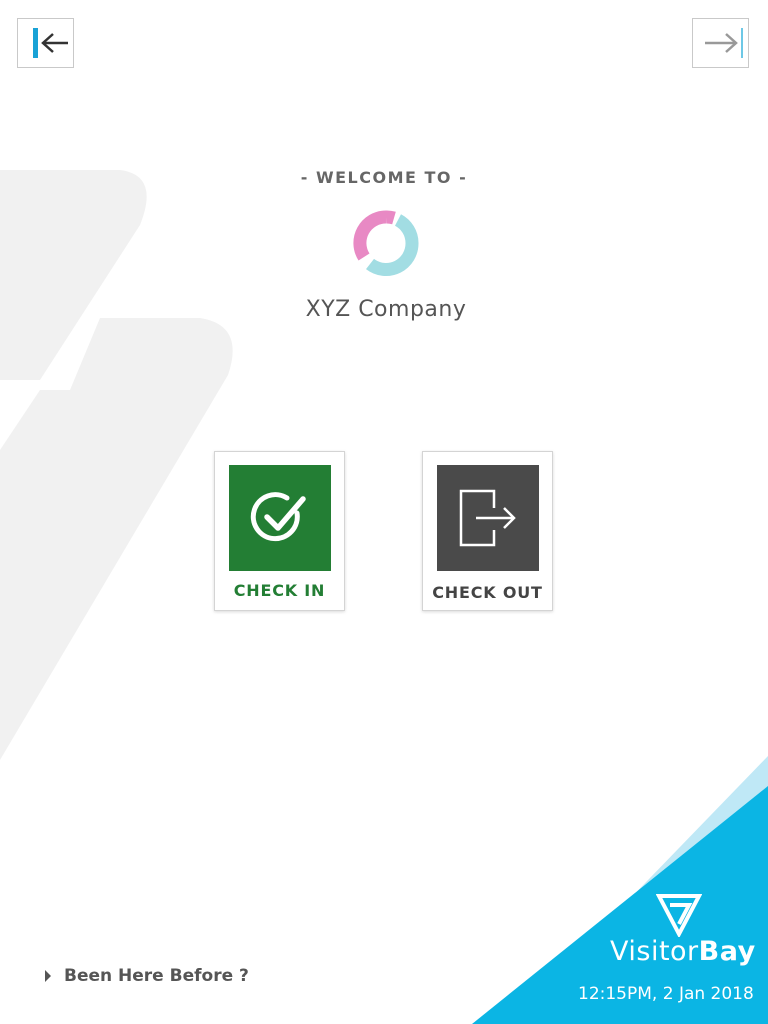 Image resolution: width=768 pixels, height=1024 pixels. What do you see at coordinates (679, 915) in the screenshot?
I see `visitorbay-logo-icon` at bounding box center [679, 915].